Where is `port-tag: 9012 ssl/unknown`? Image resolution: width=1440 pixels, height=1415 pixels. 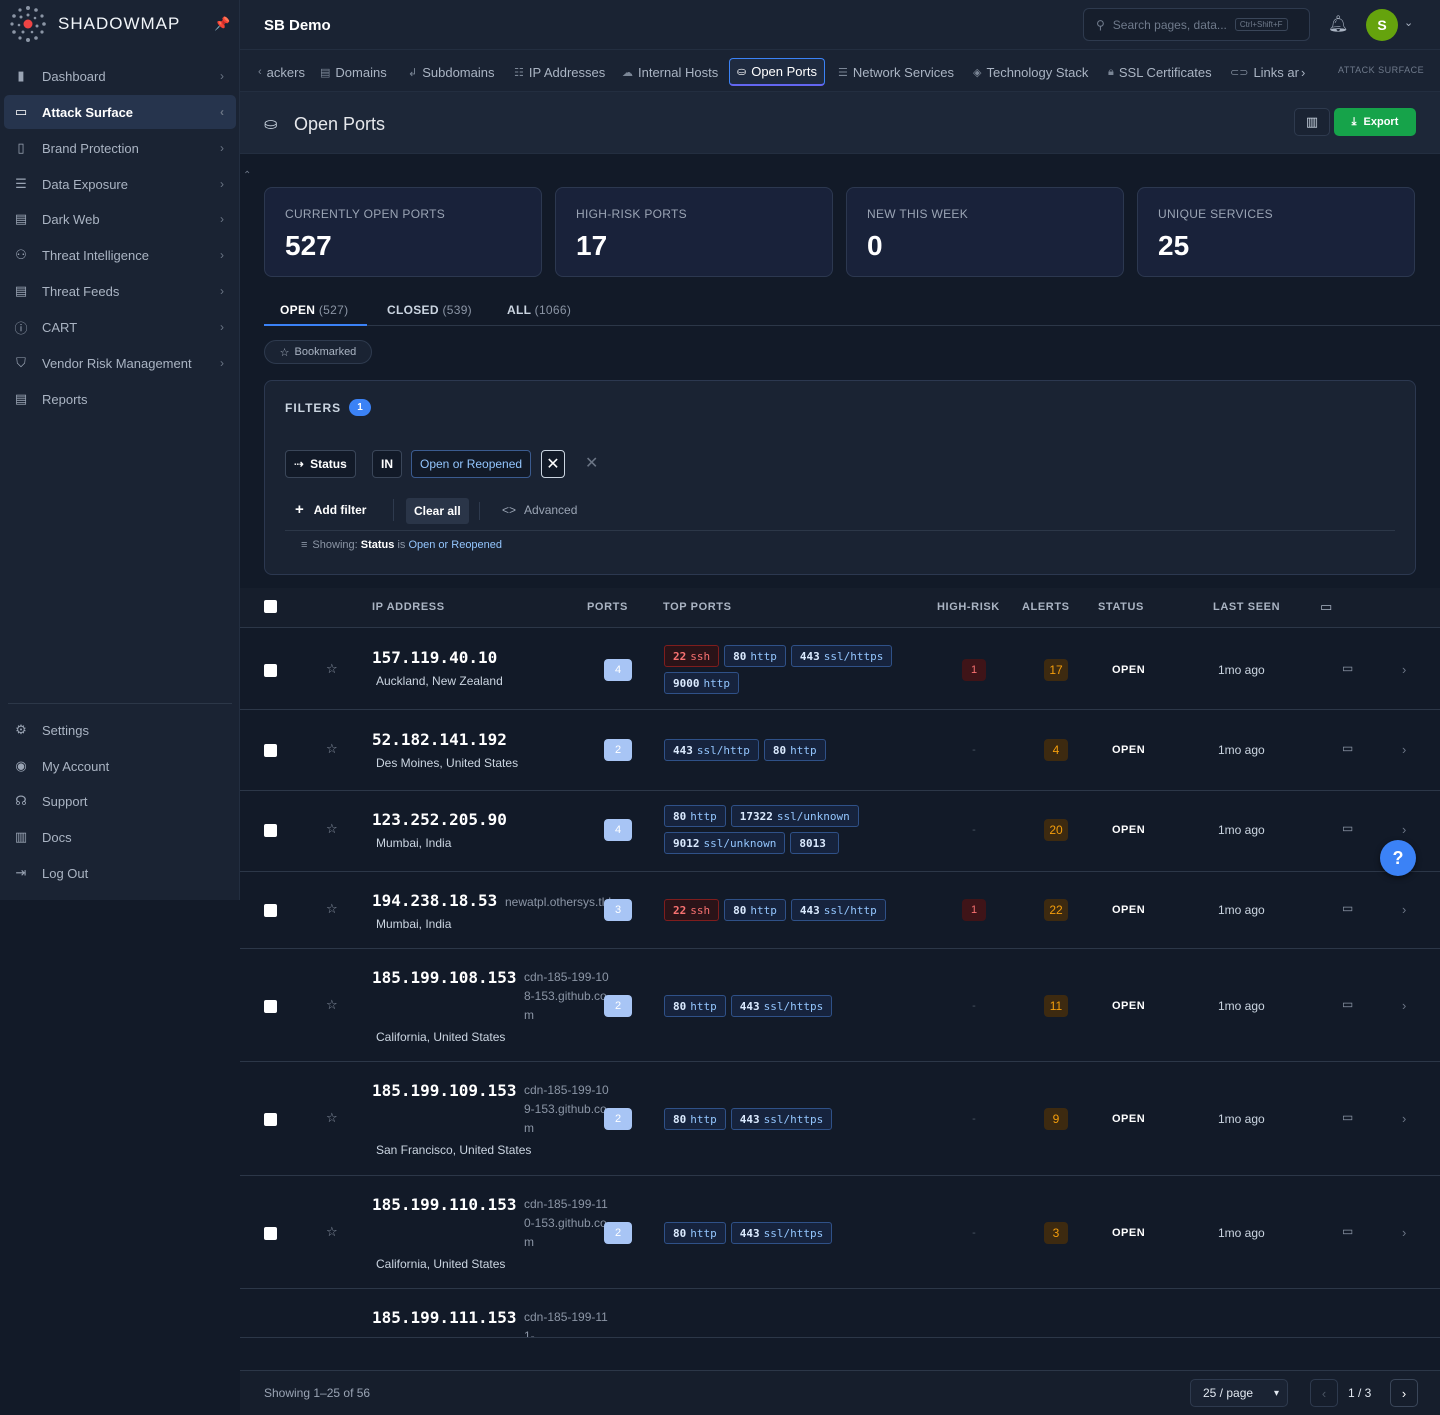
port-tag: 9012 ssl/unknown is located at coordinates (725, 843).